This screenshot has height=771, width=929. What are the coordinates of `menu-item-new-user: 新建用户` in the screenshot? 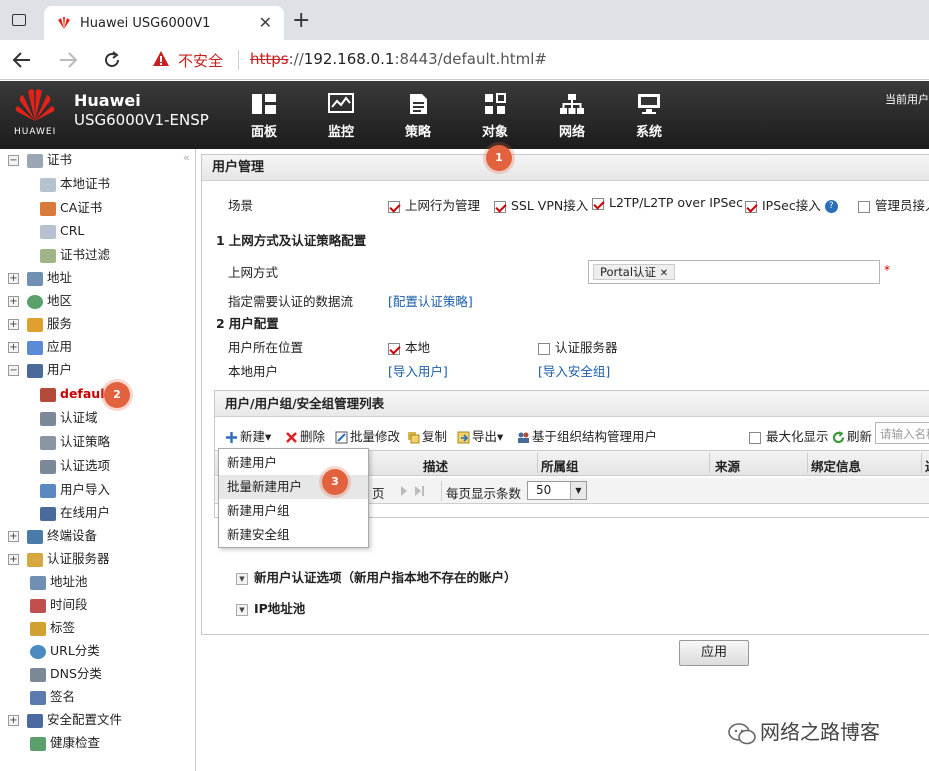 It's located at (293, 463).